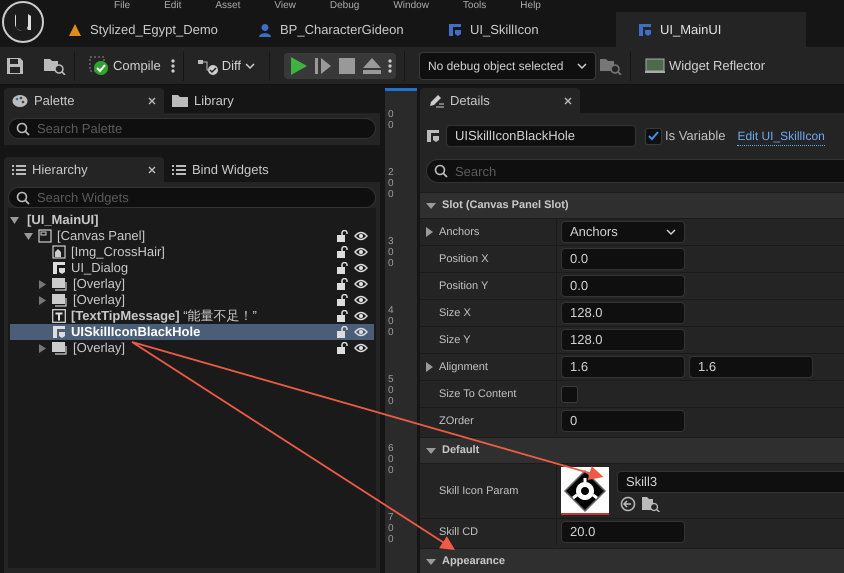  I want to click on tree-row: [Img_CrossHair], so click(192, 252).